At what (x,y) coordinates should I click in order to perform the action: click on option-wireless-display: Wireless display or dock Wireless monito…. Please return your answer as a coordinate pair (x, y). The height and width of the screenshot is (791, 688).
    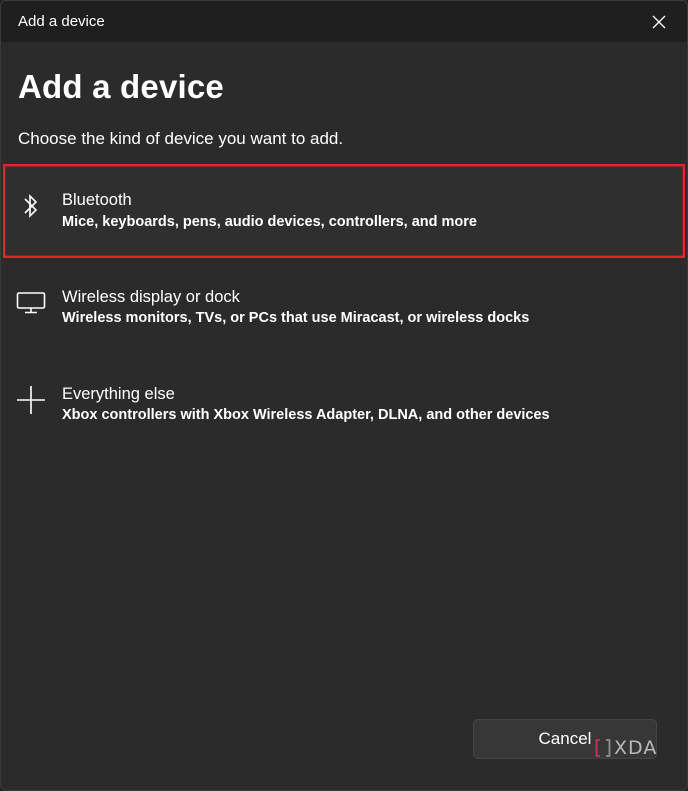
    Looking at the image, I should click on (344, 308).